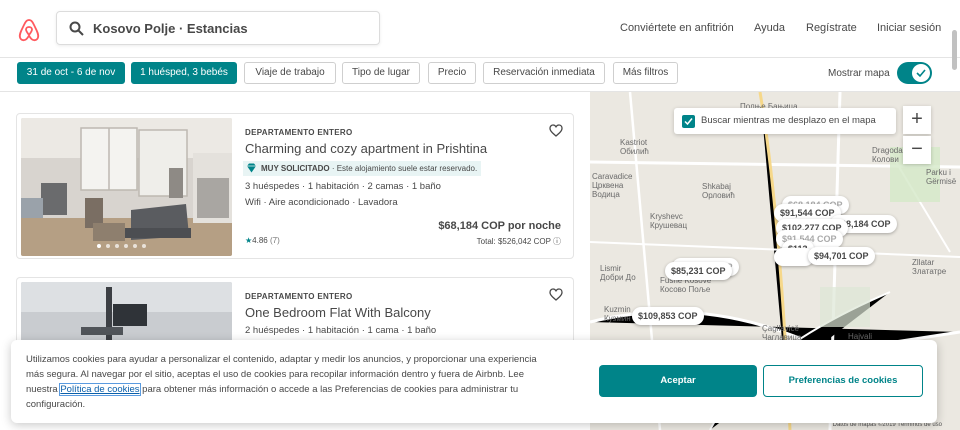  I want to click on cookie-preferences-button: Preferencias de cookies, so click(843, 381).